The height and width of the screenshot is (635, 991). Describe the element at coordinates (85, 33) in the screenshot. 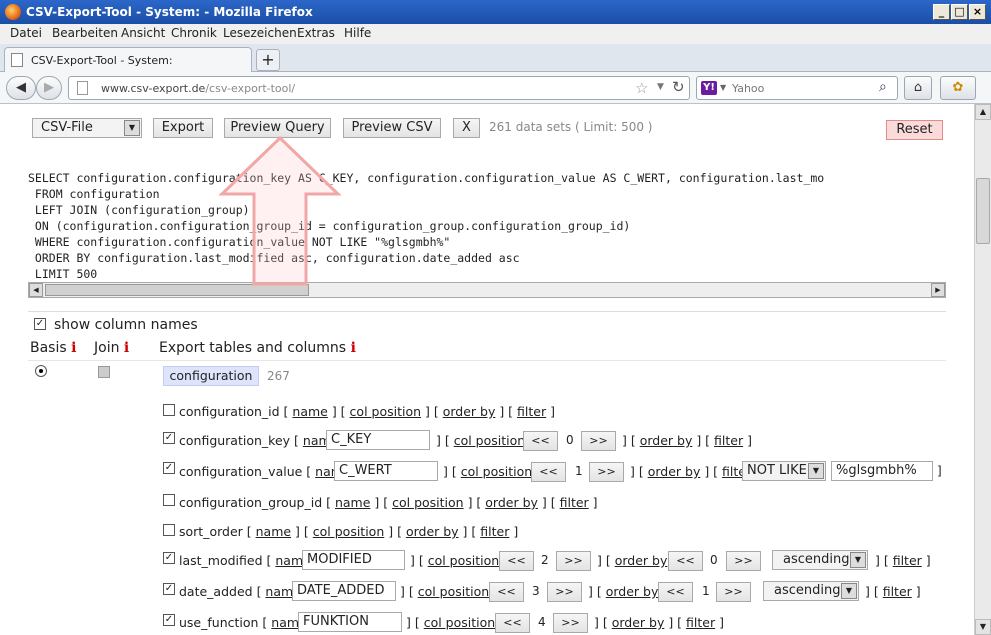

I see `menu-bearbeiten: Bearbeiten` at that location.